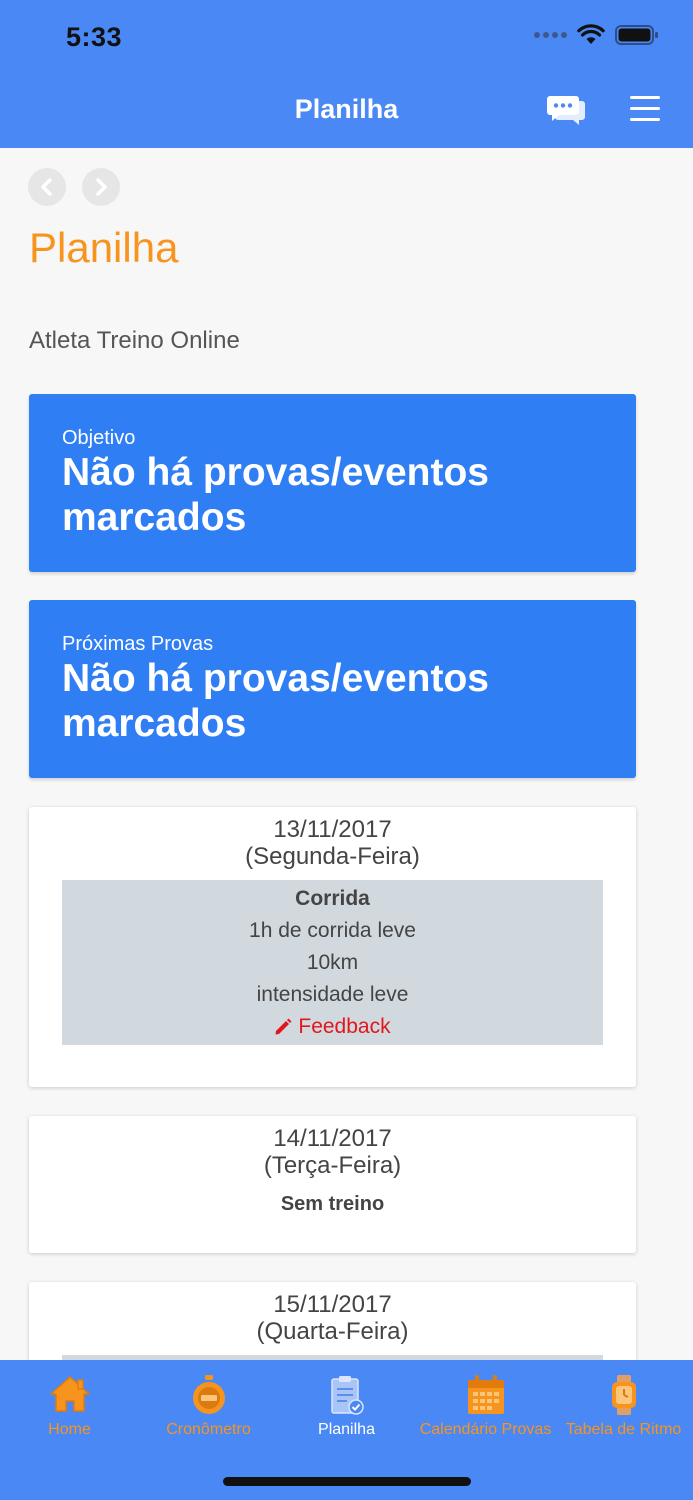  Describe the element at coordinates (208, 1429) in the screenshot. I see `tab-label: Cronômetro` at that location.